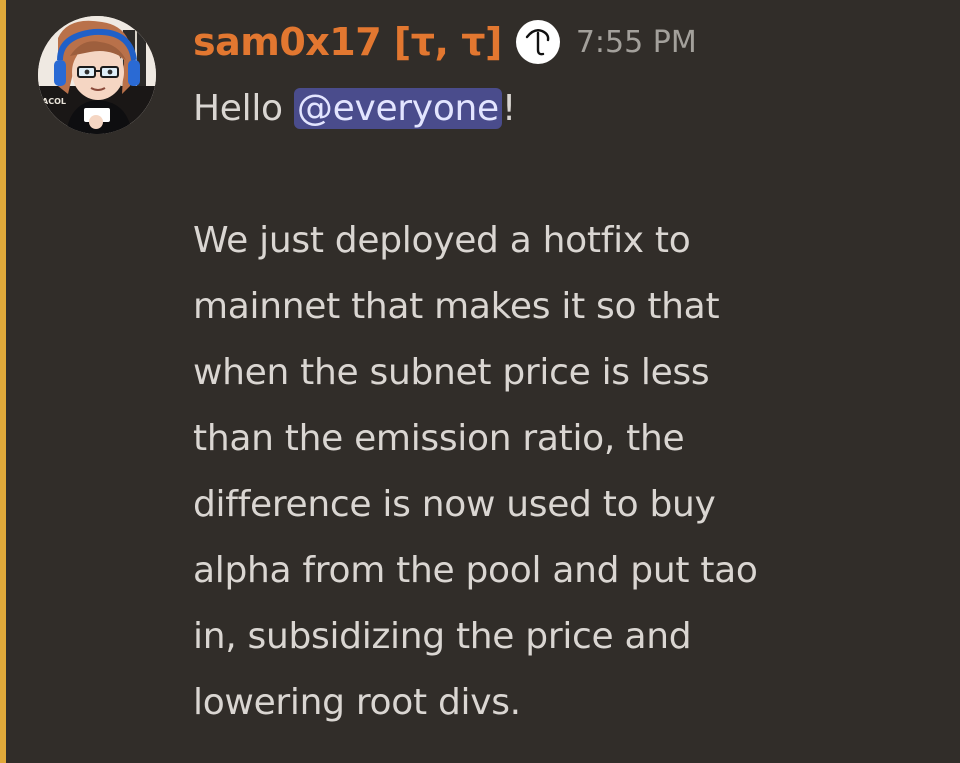 The width and height of the screenshot is (960, 763). Describe the element at coordinates (636, 42) in the screenshot. I see `timestamp: 7:55 PM` at that location.